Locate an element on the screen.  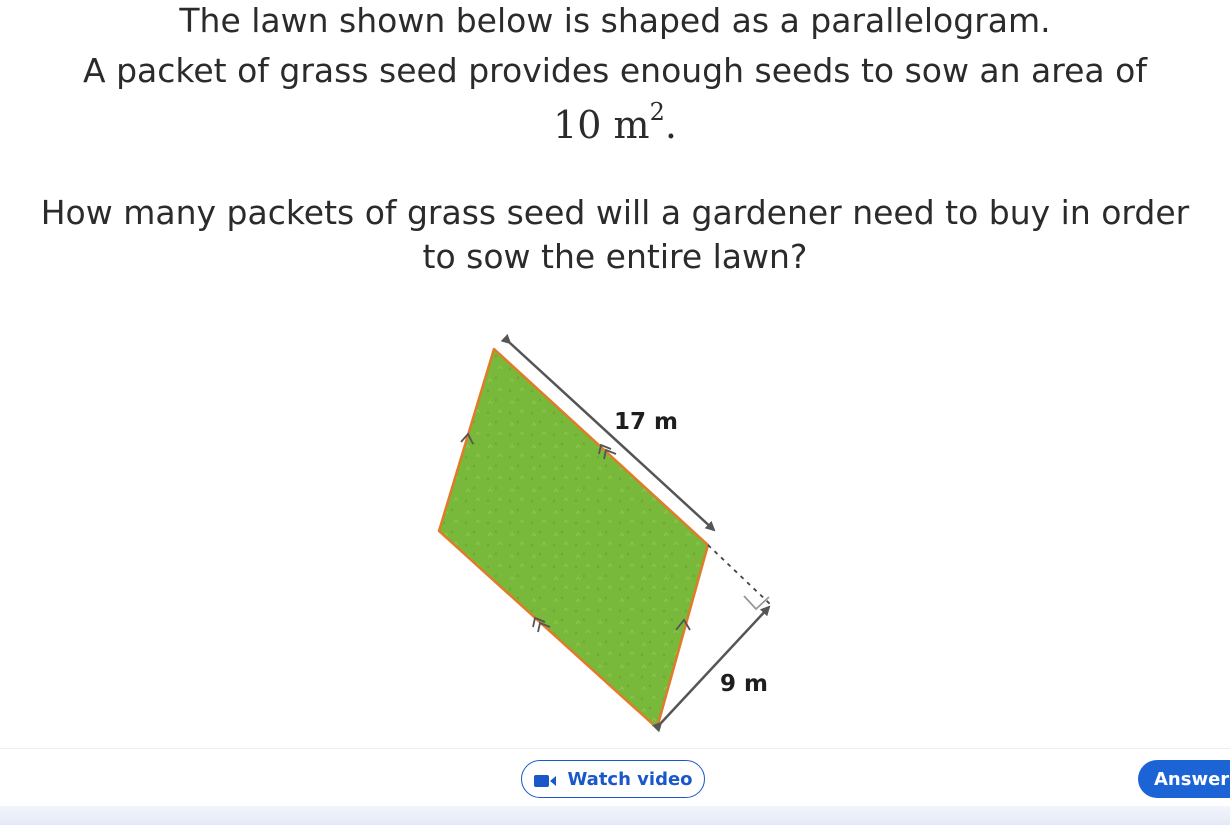
extension-dashed-line is located at coordinates (739, 574).